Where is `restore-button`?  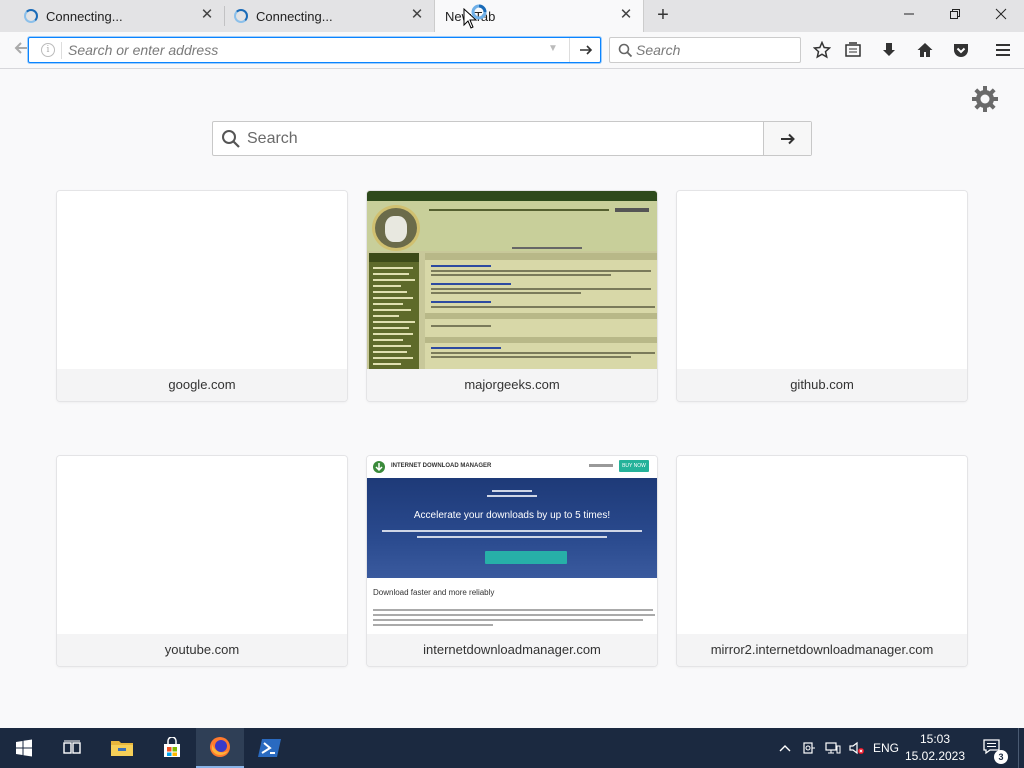
restore-button is located at coordinates (955, 15).